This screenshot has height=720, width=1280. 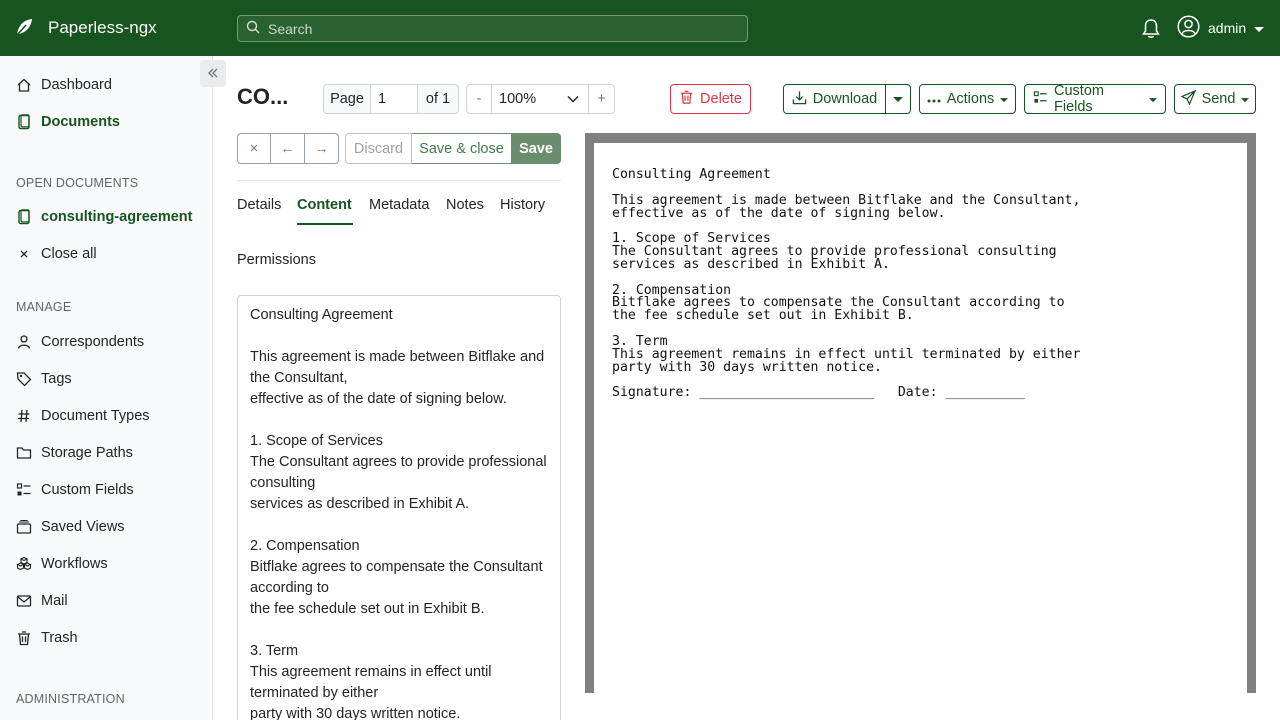 What do you see at coordinates (1153, 99) in the screenshot?
I see `caret-down-icon` at bounding box center [1153, 99].